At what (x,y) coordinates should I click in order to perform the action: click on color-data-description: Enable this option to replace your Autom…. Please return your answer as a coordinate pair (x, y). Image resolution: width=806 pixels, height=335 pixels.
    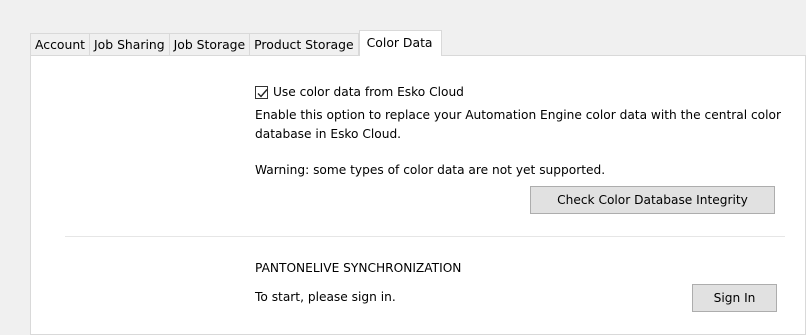
    Looking at the image, I should click on (518, 124).